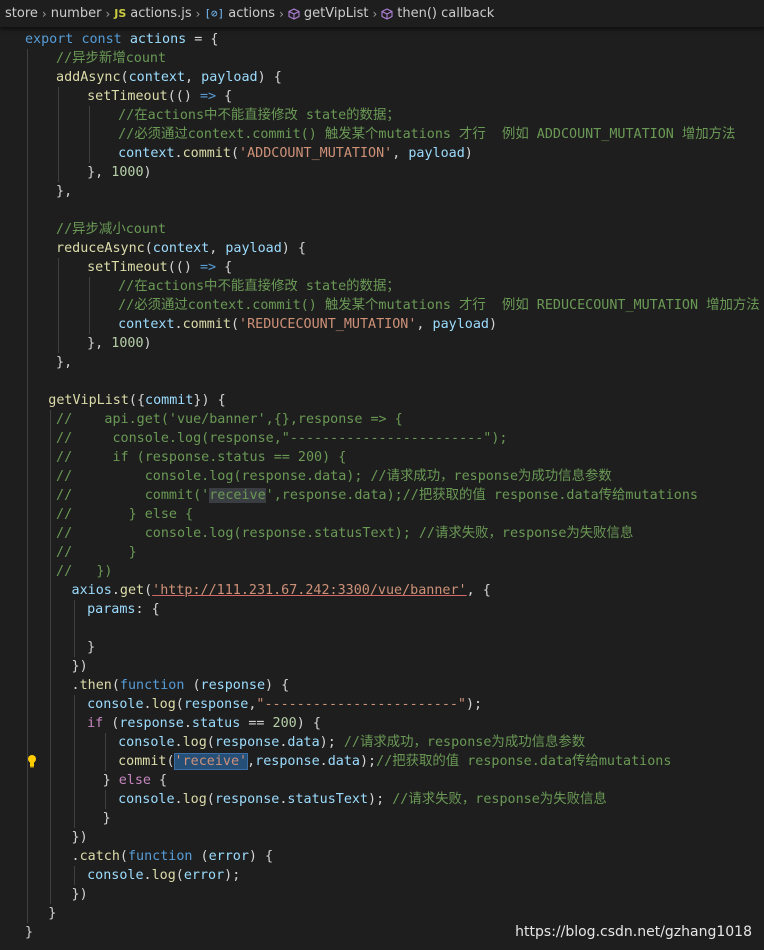  I want to click on breadcrumb-item-file: JS actions.js, so click(152, 13).